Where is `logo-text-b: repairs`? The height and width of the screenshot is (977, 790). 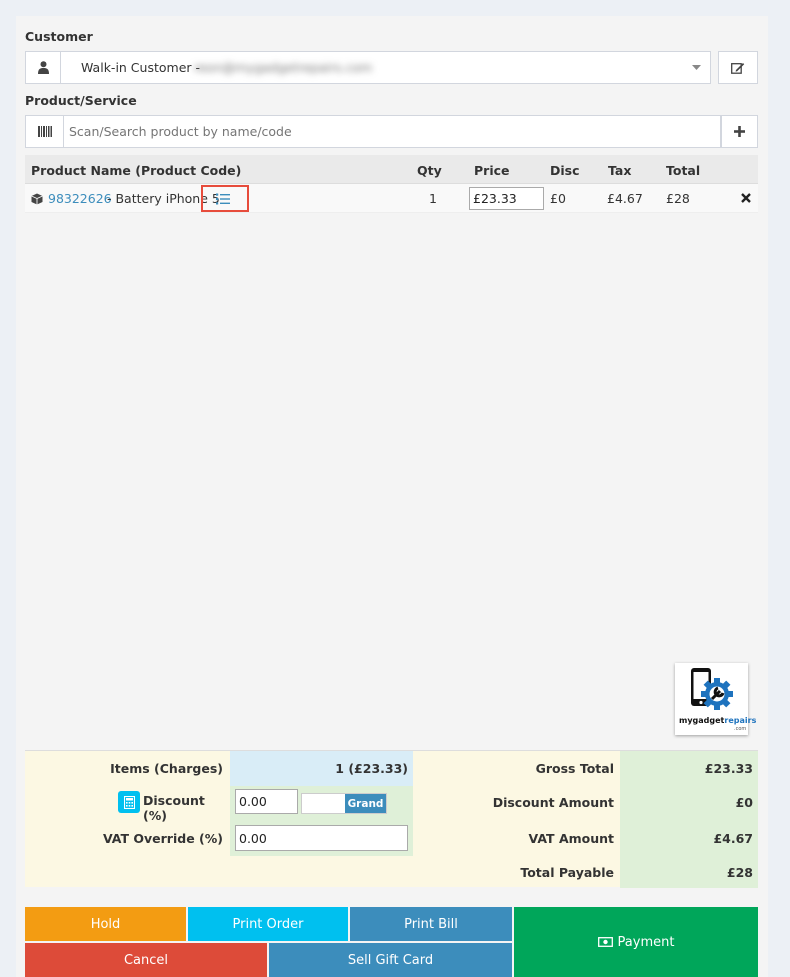 logo-text-b: repairs is located at coordinates (740, 720).